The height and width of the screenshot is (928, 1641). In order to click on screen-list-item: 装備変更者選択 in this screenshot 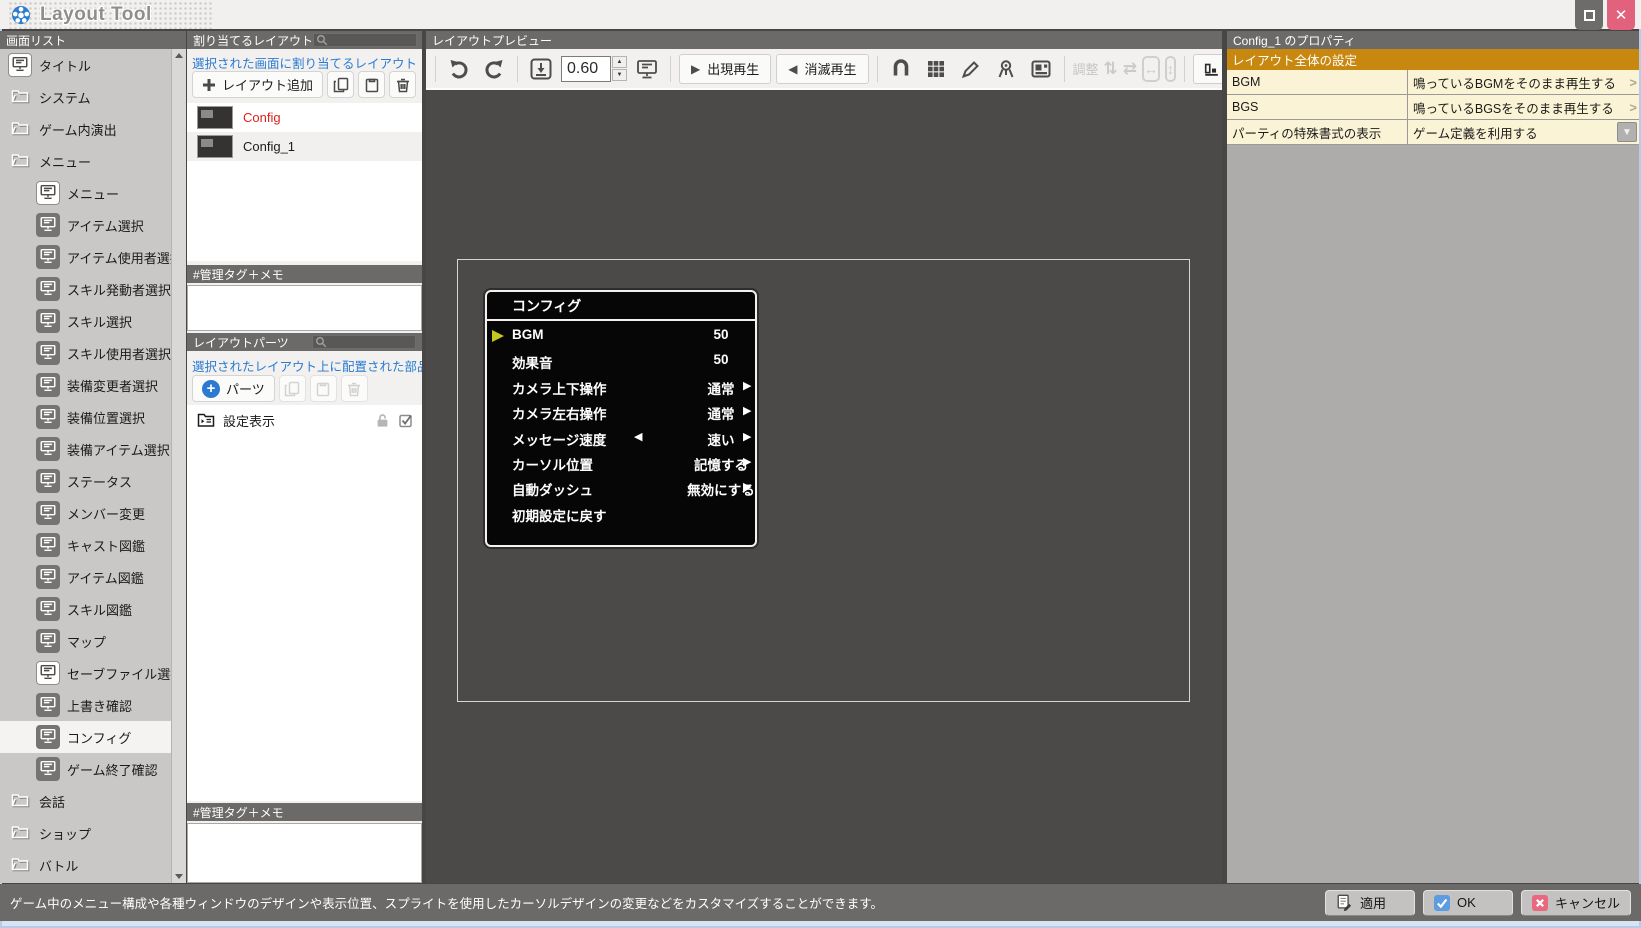, I will do `click(85, 385)`.